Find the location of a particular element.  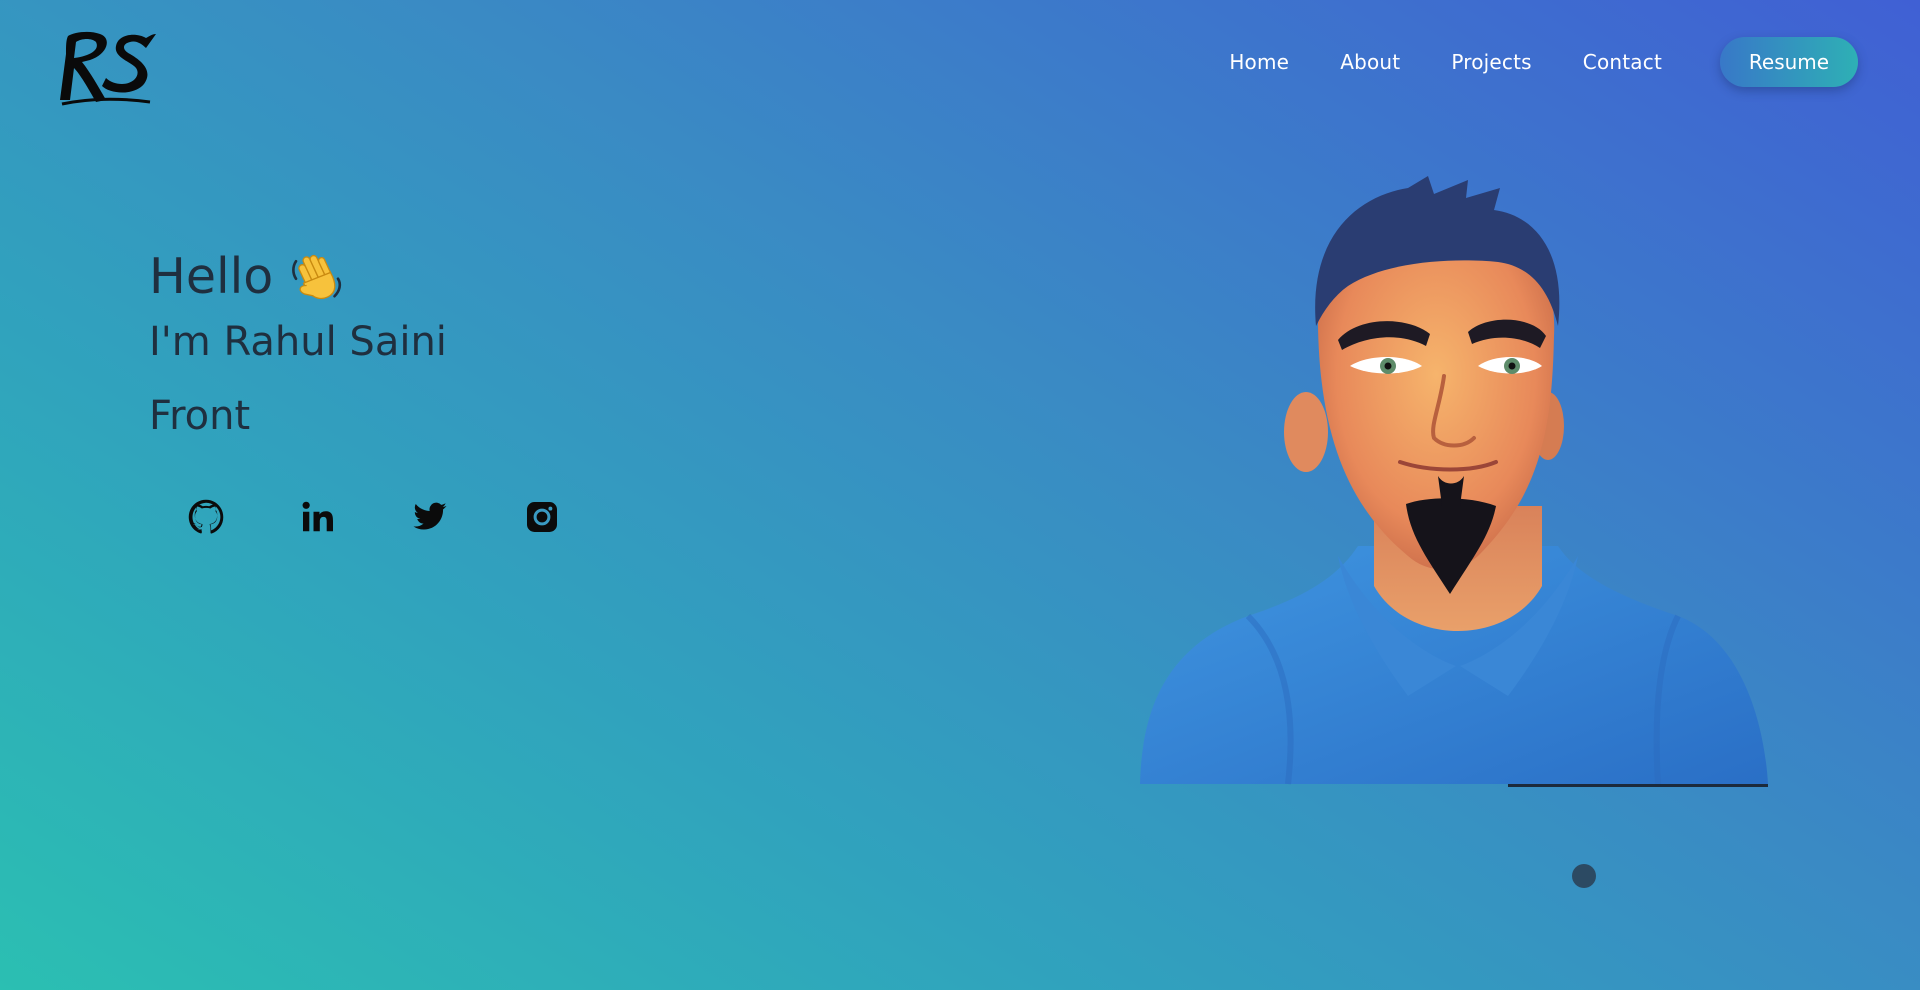

nav-about: About is located at coordinates (1370, 62).